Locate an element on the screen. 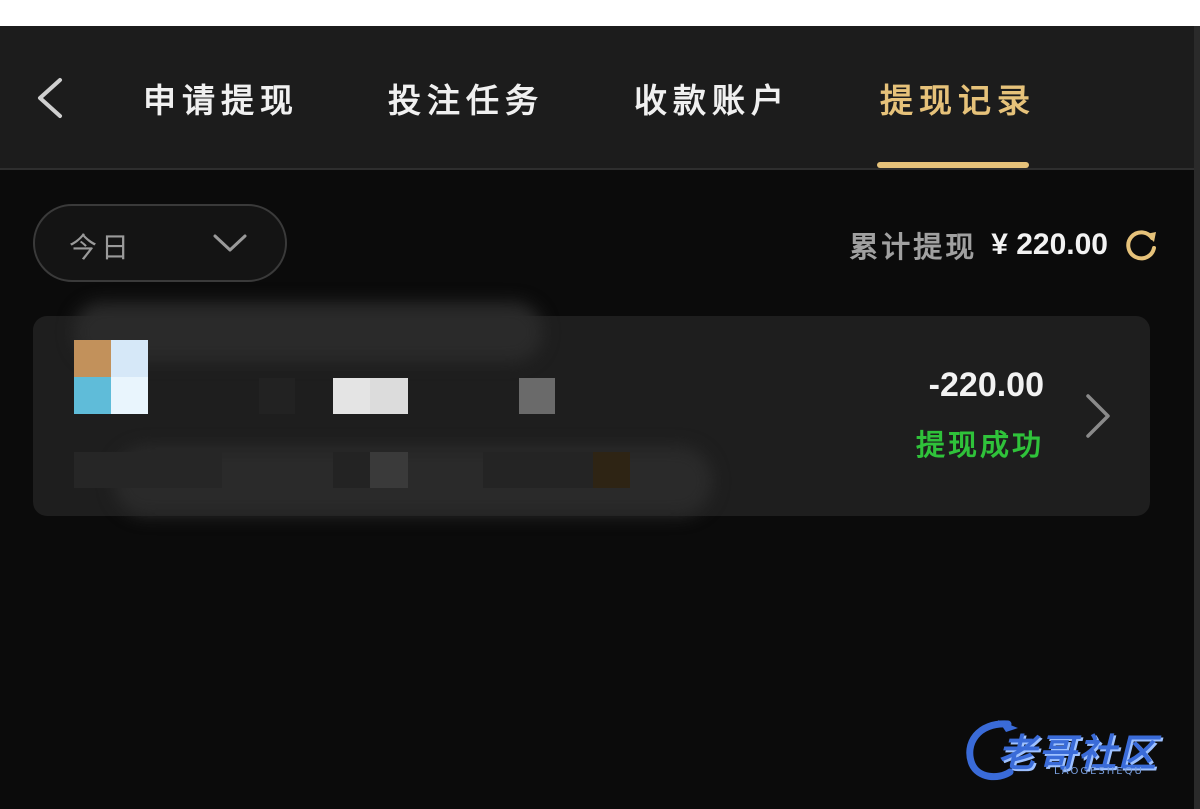 The height and width of the screenshot is (809, 1200). tab-apply-withdrawal: 申请提现 is located at coordinates (221, 98).